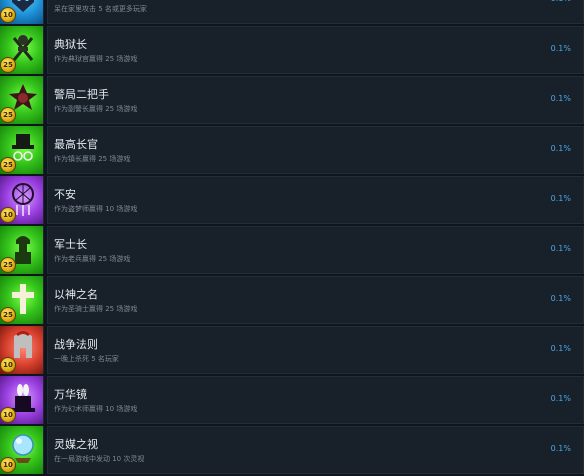  Describe the element at coordinates (96, 59) in the screenshot. I see `achievement-description: 作为典狱官赢得 25 场游戏` at that location.